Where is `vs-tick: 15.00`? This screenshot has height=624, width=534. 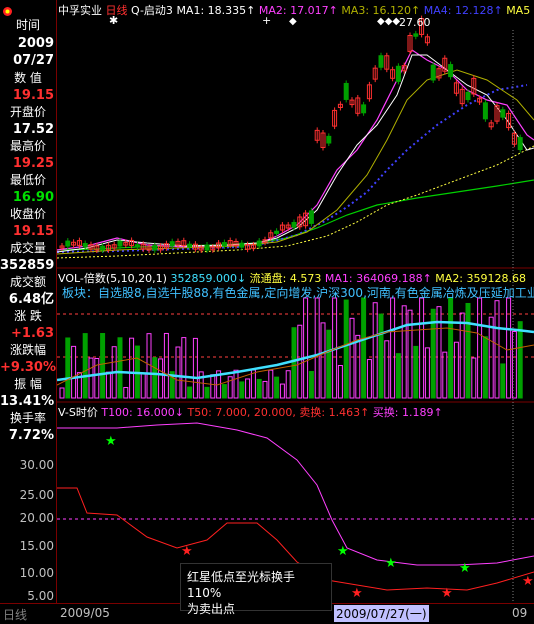
vs-tick: 15.00 is located at coordinates (36, 546).